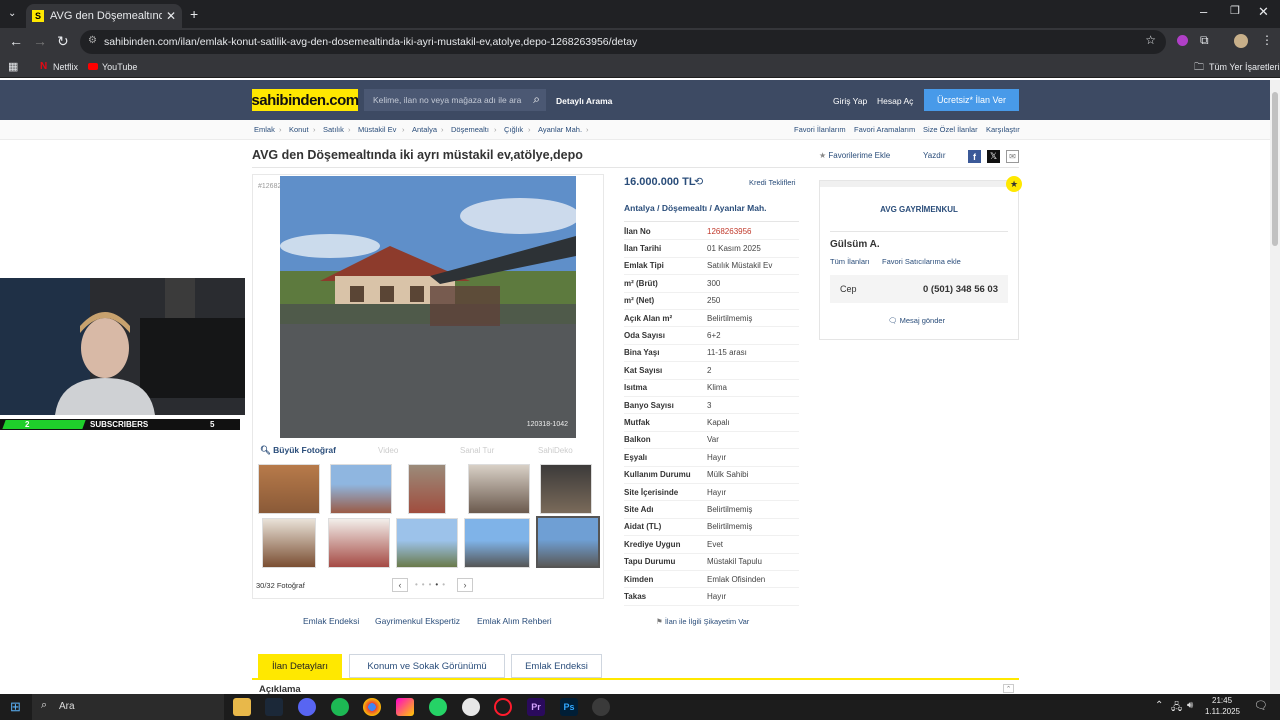 The height and width of the screenshot is (720, 1280). What do you see at coordinates (569, 707) in the screenshot?
I see `photoshop-icon: Ps` at bounding box center [569, 707].